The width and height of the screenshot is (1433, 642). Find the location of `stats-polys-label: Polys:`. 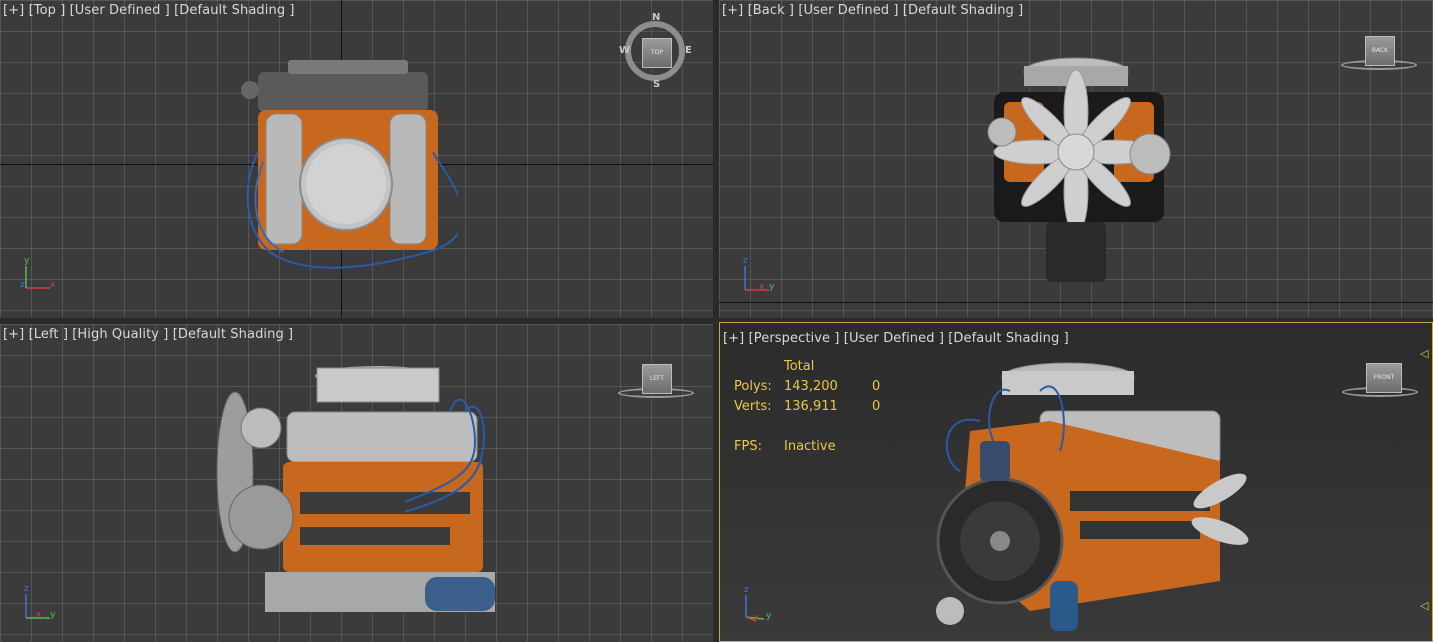

stats-polys-label: Polys: is located at coordinates (753, 386).